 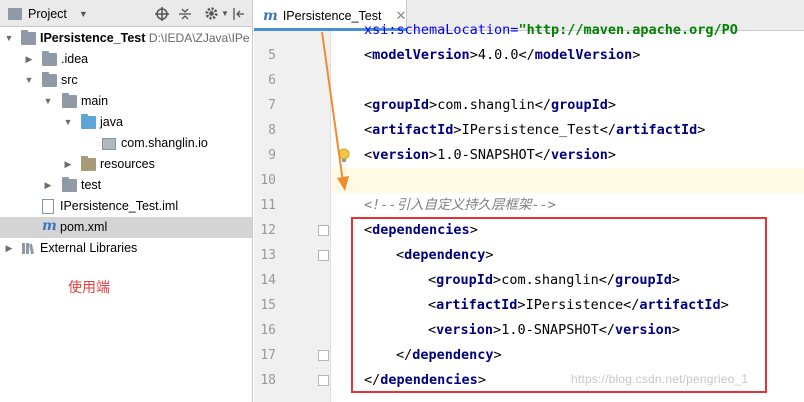 I want to click on watermark: https://blog.csdn.net/pengrieo_1, so click(x=660, y=379).